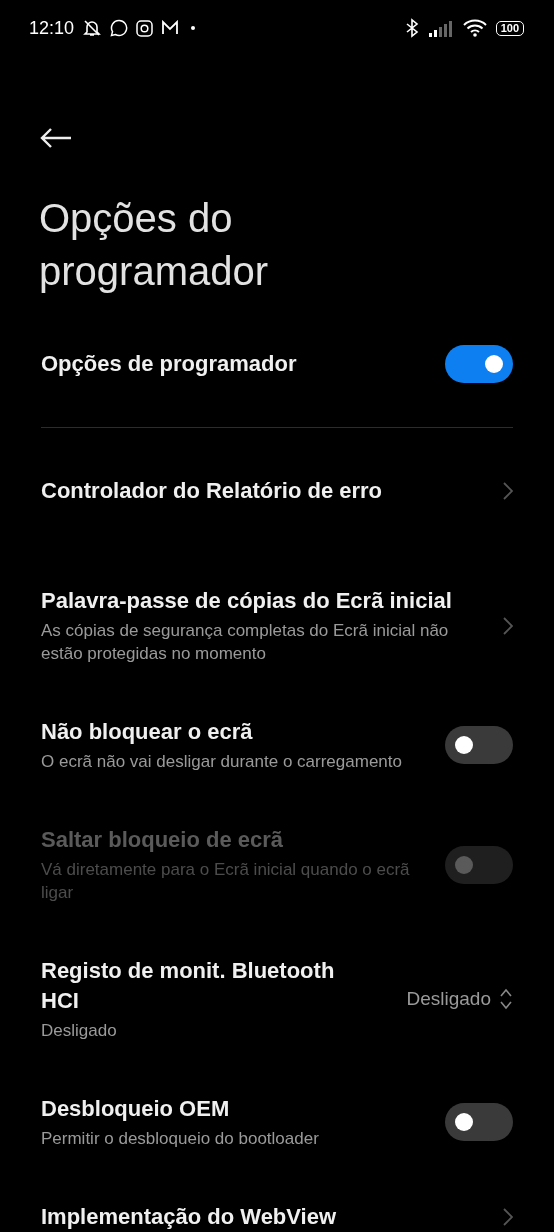 Image resolution: width=554 pixels, height=1232 pixels. I want to click on setting-title: Controlador do Relatório de erro, so click(212, 491).